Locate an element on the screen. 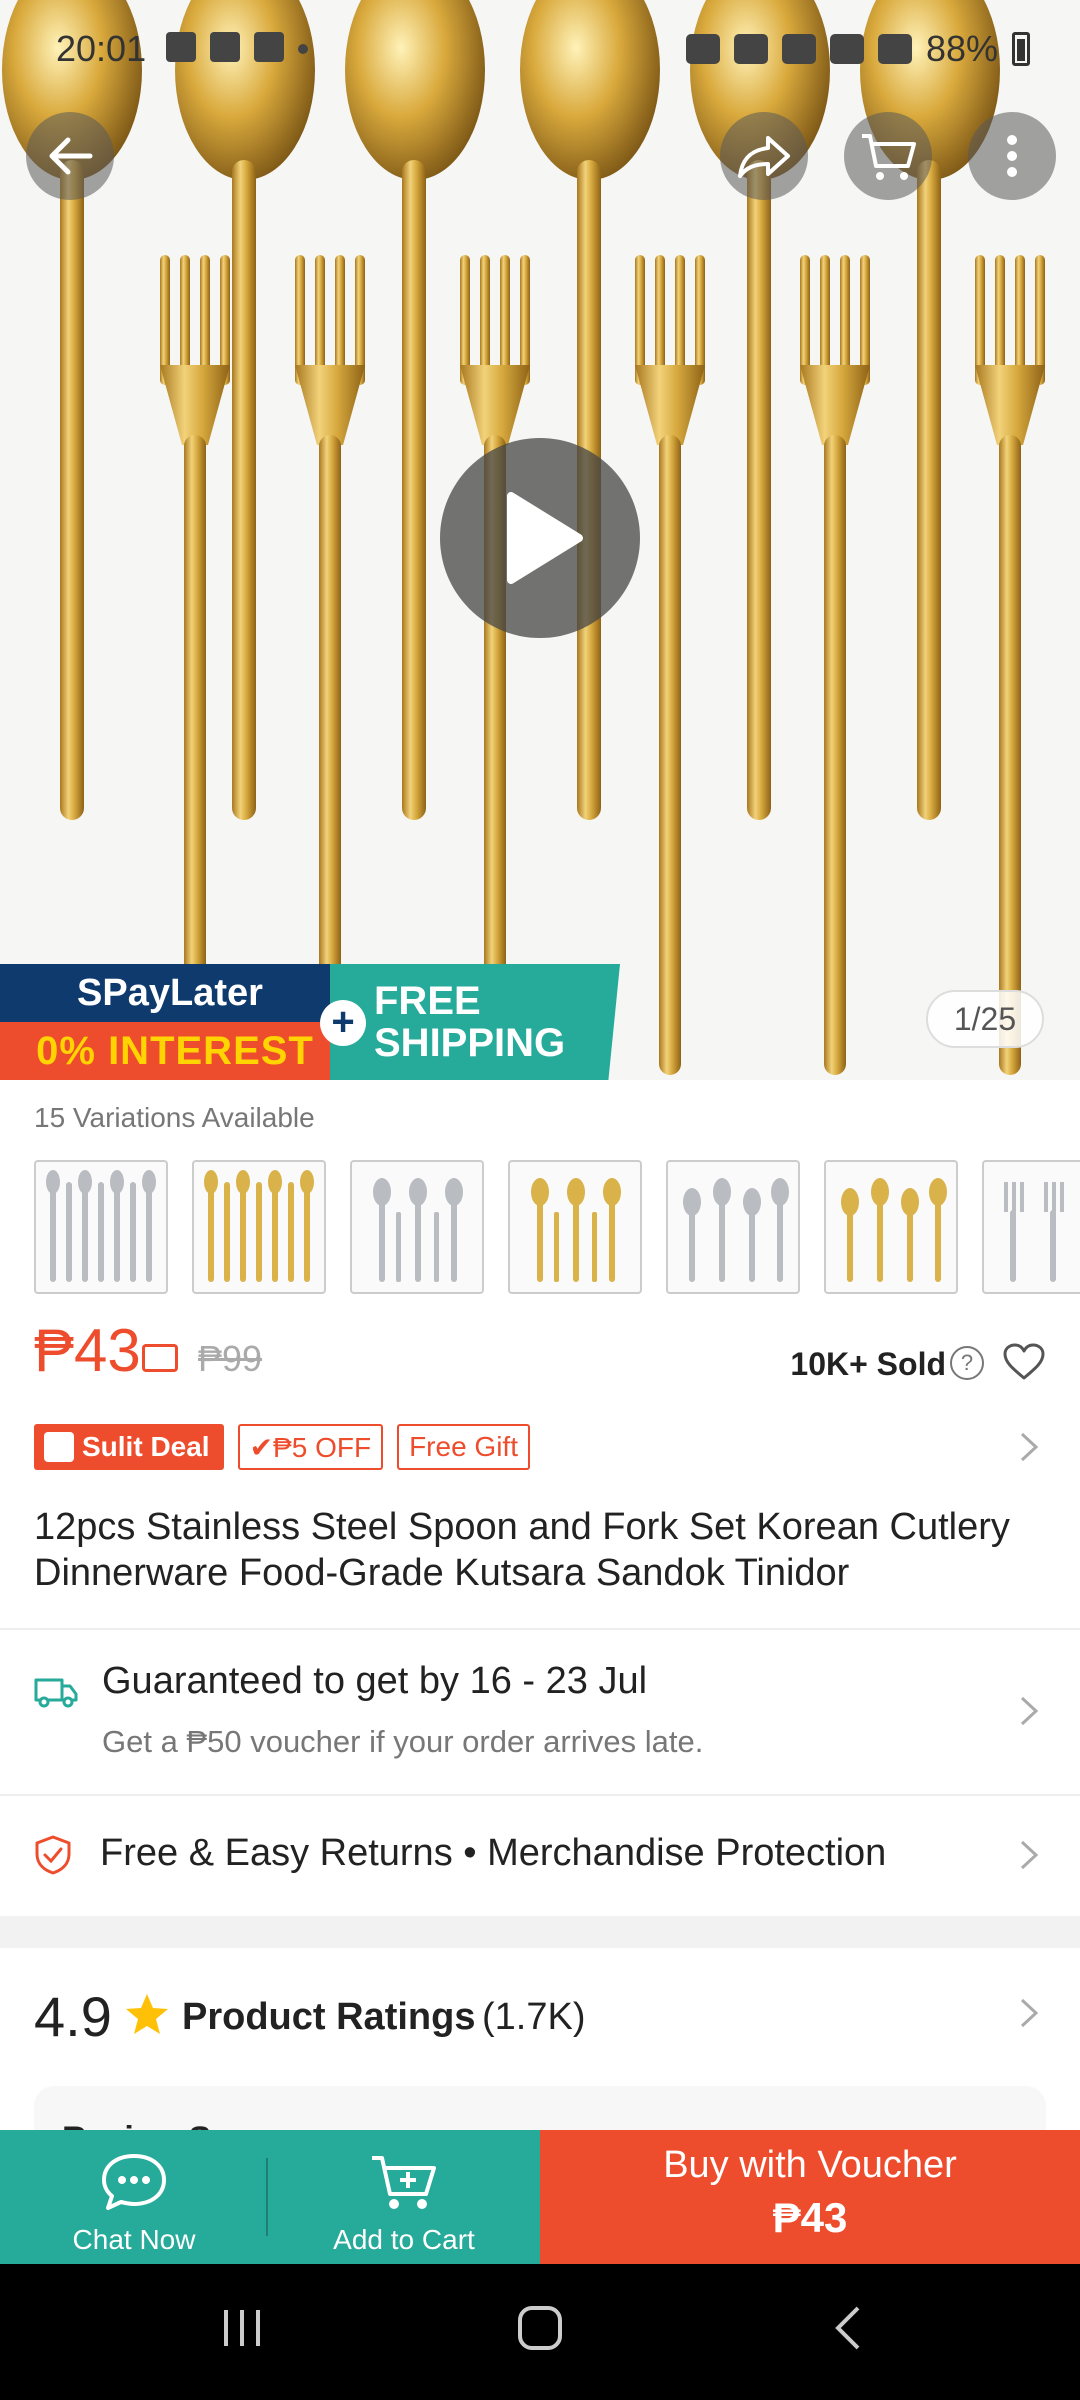  sulit-deal-badge: Sulit Deal is located at coordinates (129, 1447).